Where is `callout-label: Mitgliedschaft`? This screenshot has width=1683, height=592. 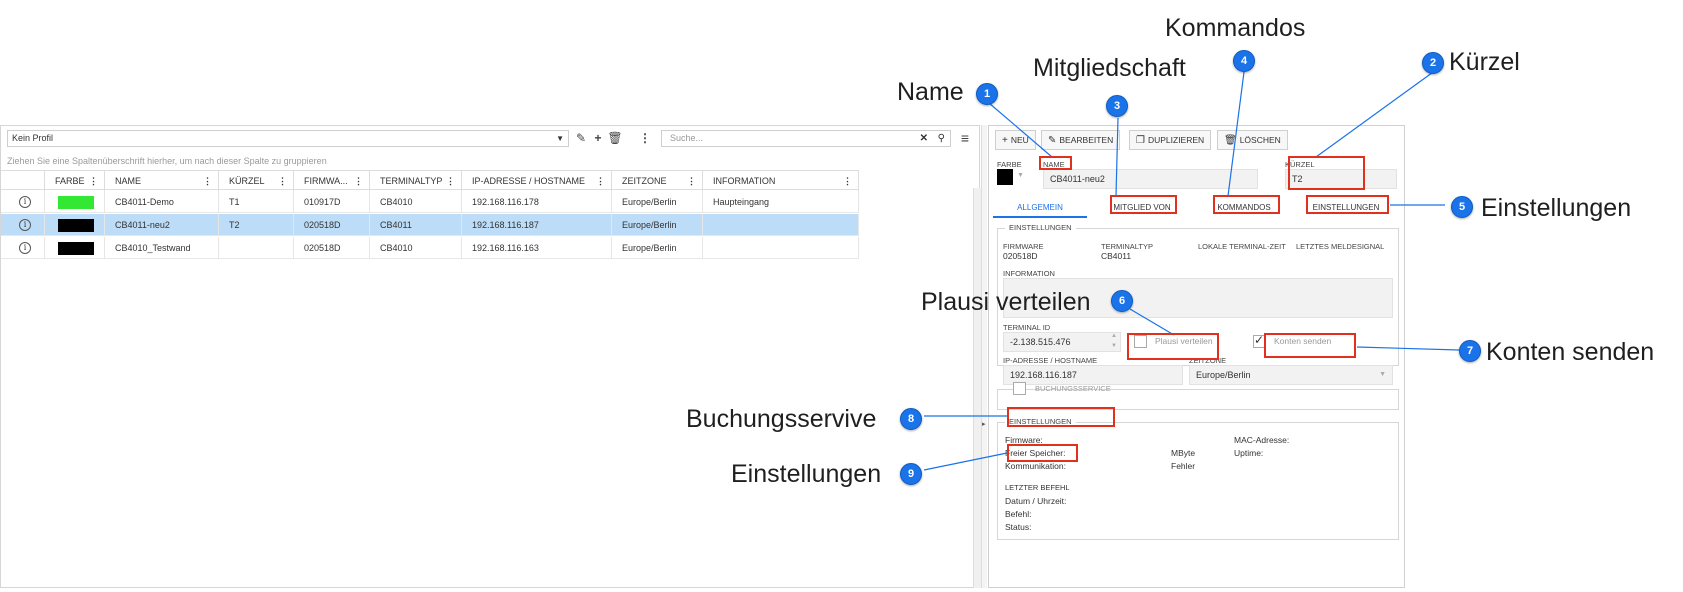 callout-label: Mitgliedschaft is located at coordinates (1109, 68).